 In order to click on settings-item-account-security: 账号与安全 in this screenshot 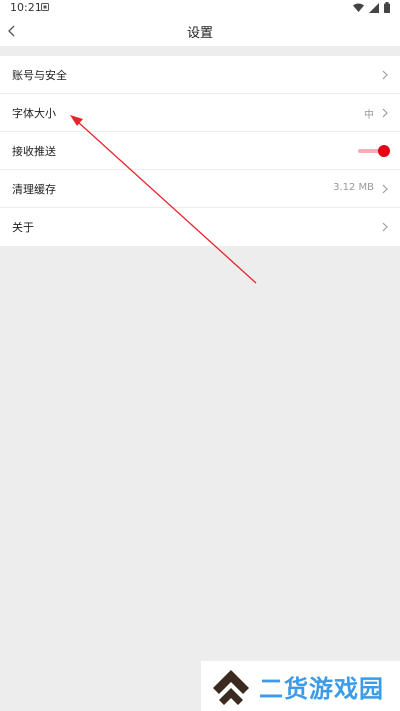, I will do `click(200, 75)`.